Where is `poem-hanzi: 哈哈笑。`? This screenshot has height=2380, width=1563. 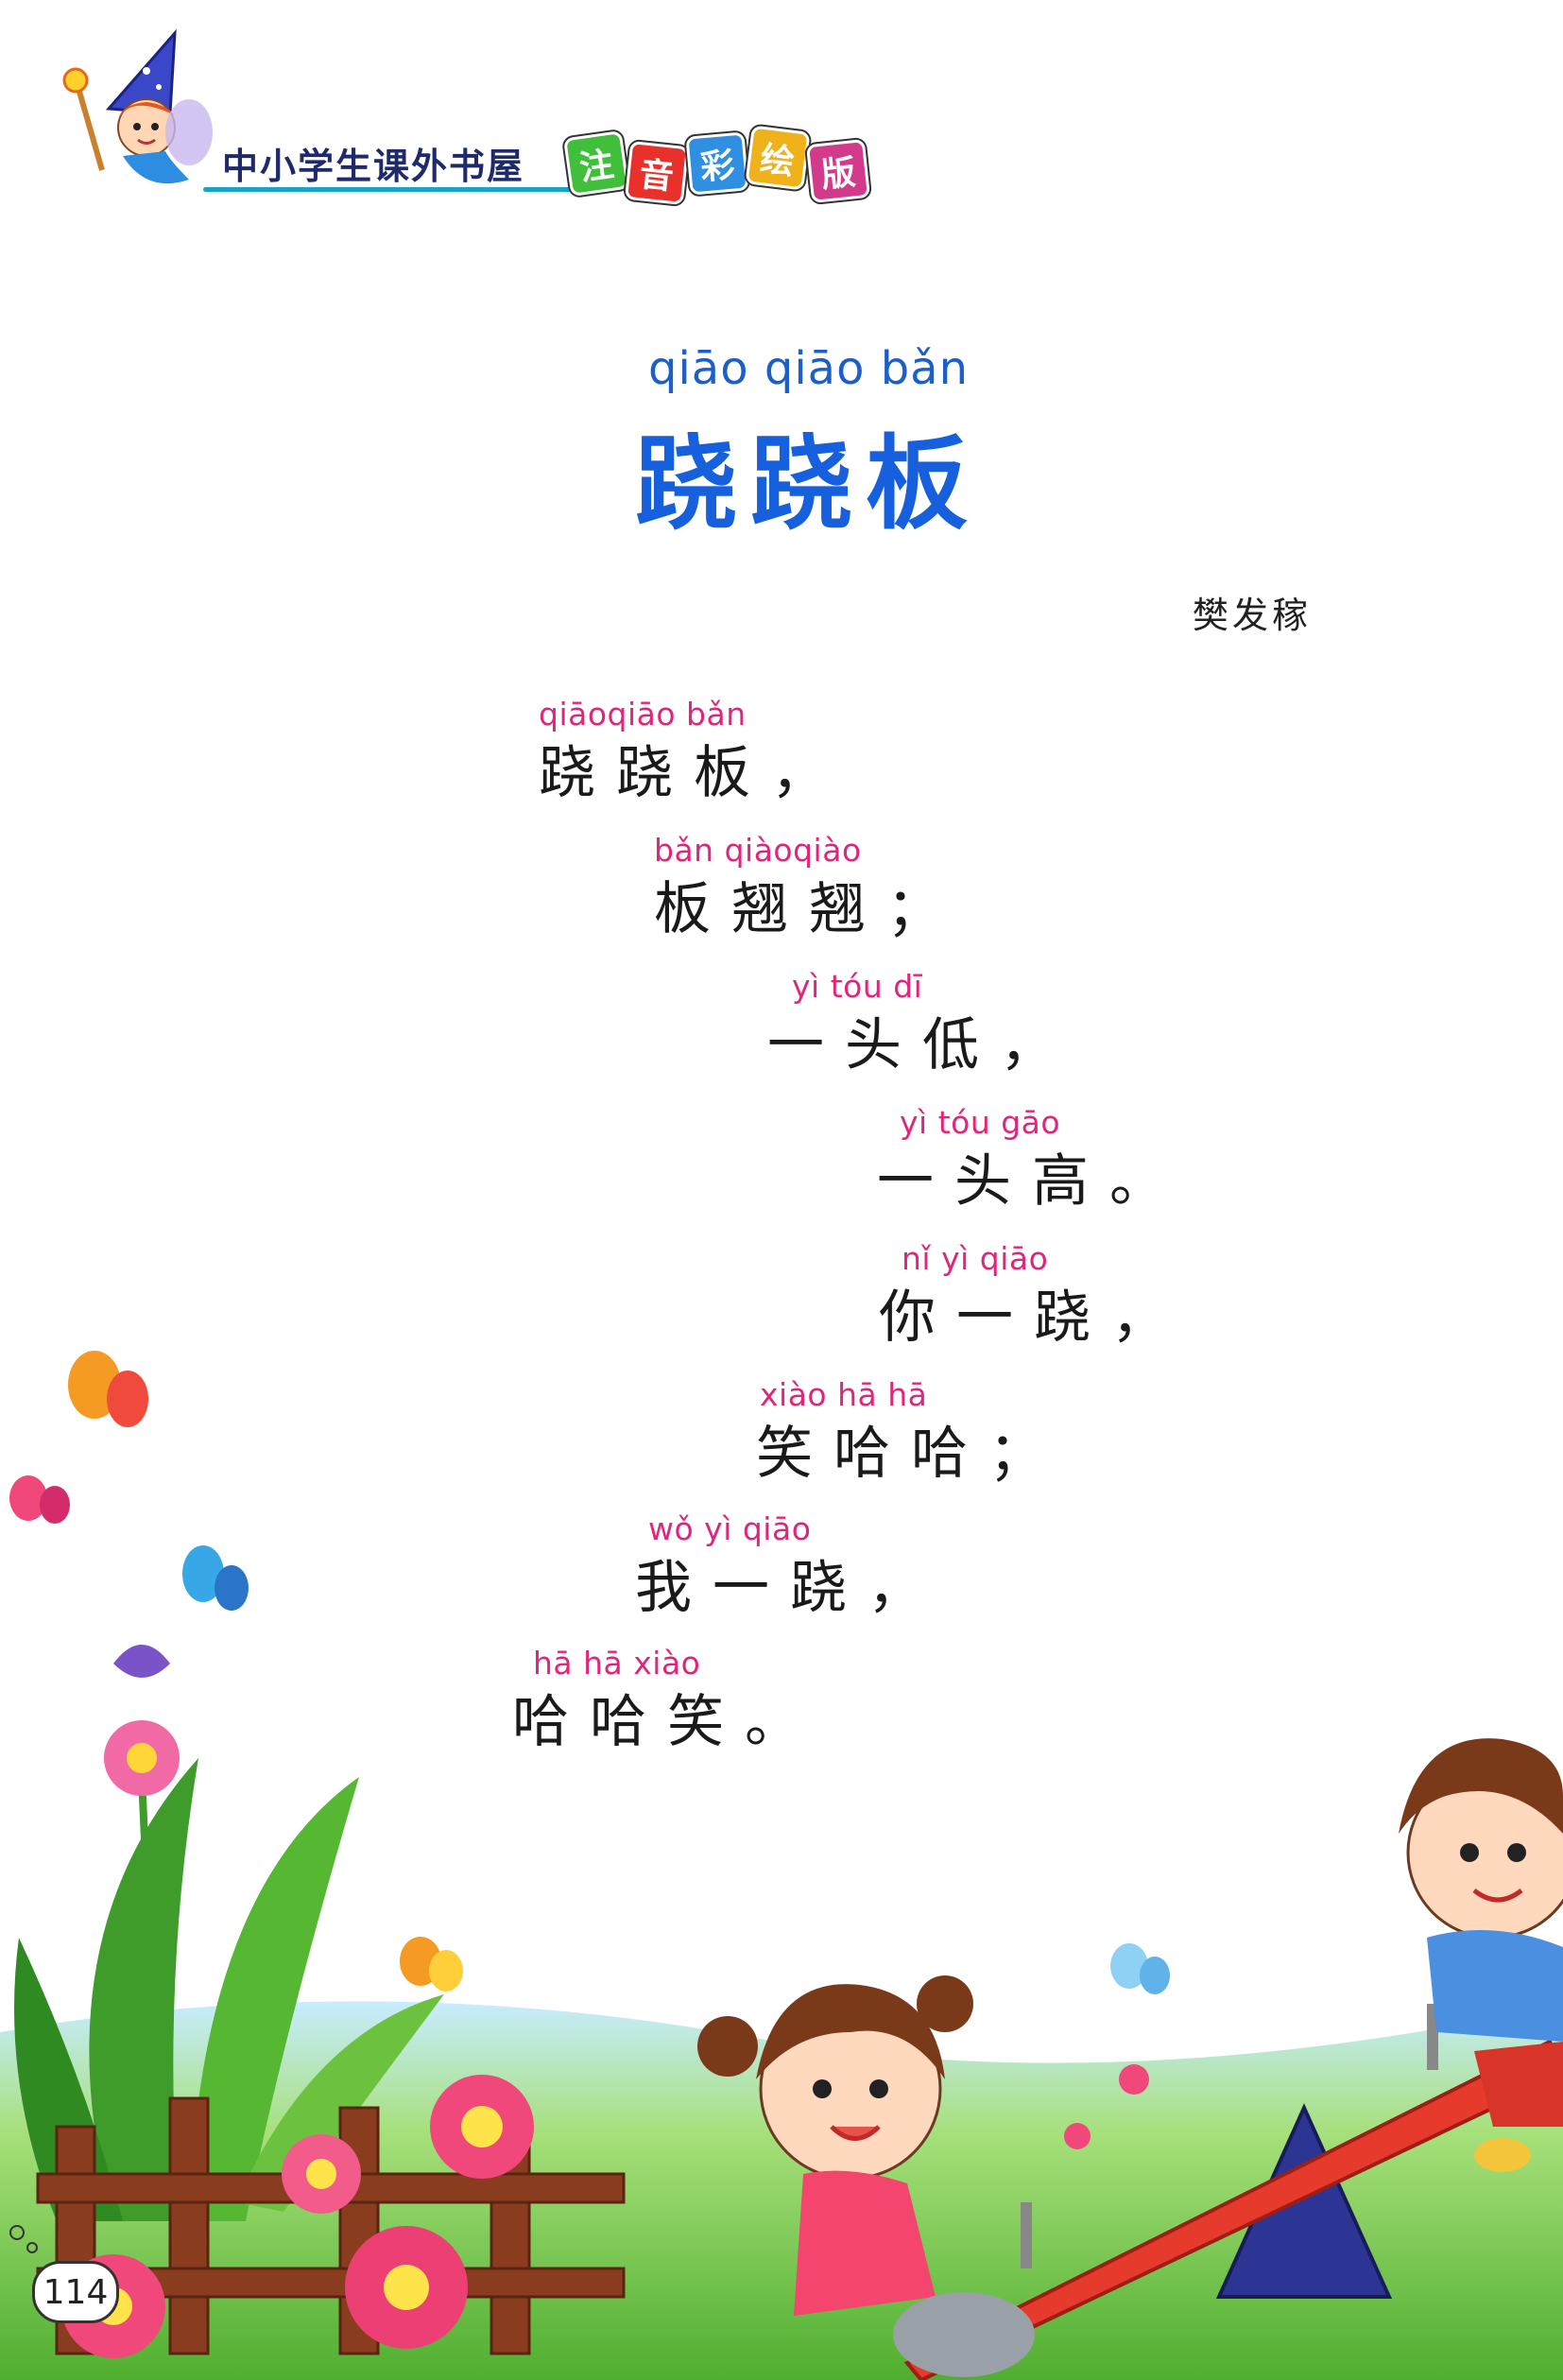
poem-hanzi: 哈哈笑。 is located at coordinates (667, 1722).